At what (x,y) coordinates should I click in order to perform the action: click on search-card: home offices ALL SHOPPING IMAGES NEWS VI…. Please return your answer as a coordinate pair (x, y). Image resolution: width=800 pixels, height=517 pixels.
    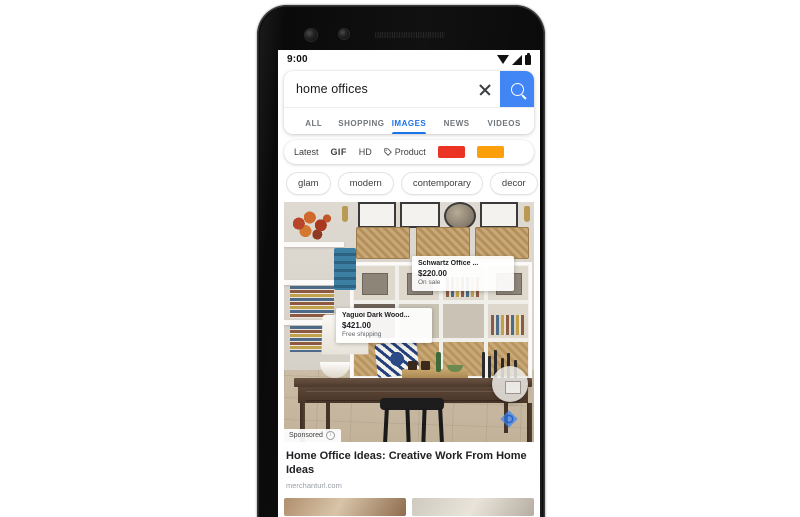
    Looking at the image, I should click on (409, 102).